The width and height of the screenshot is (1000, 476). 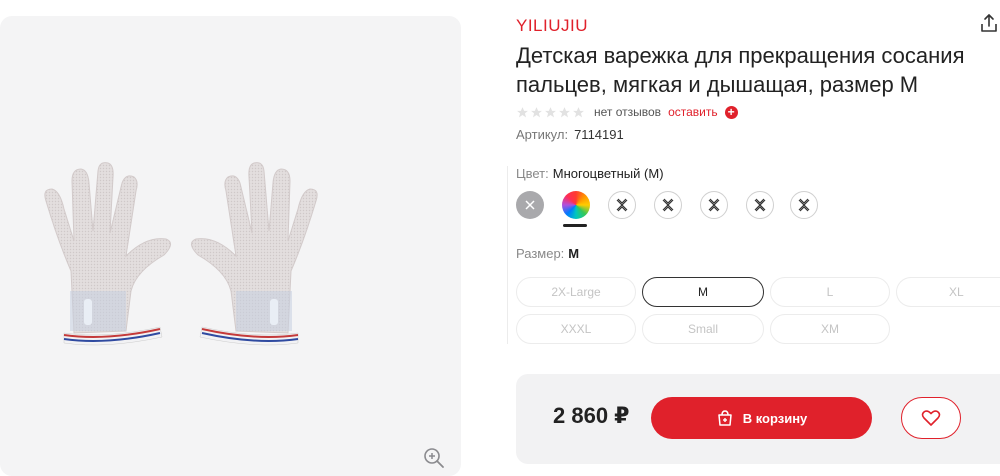 What do you see at coordinates (731, 112) in the screenshot?
I see `plus-icon: +` at bounding box center [731, 112].